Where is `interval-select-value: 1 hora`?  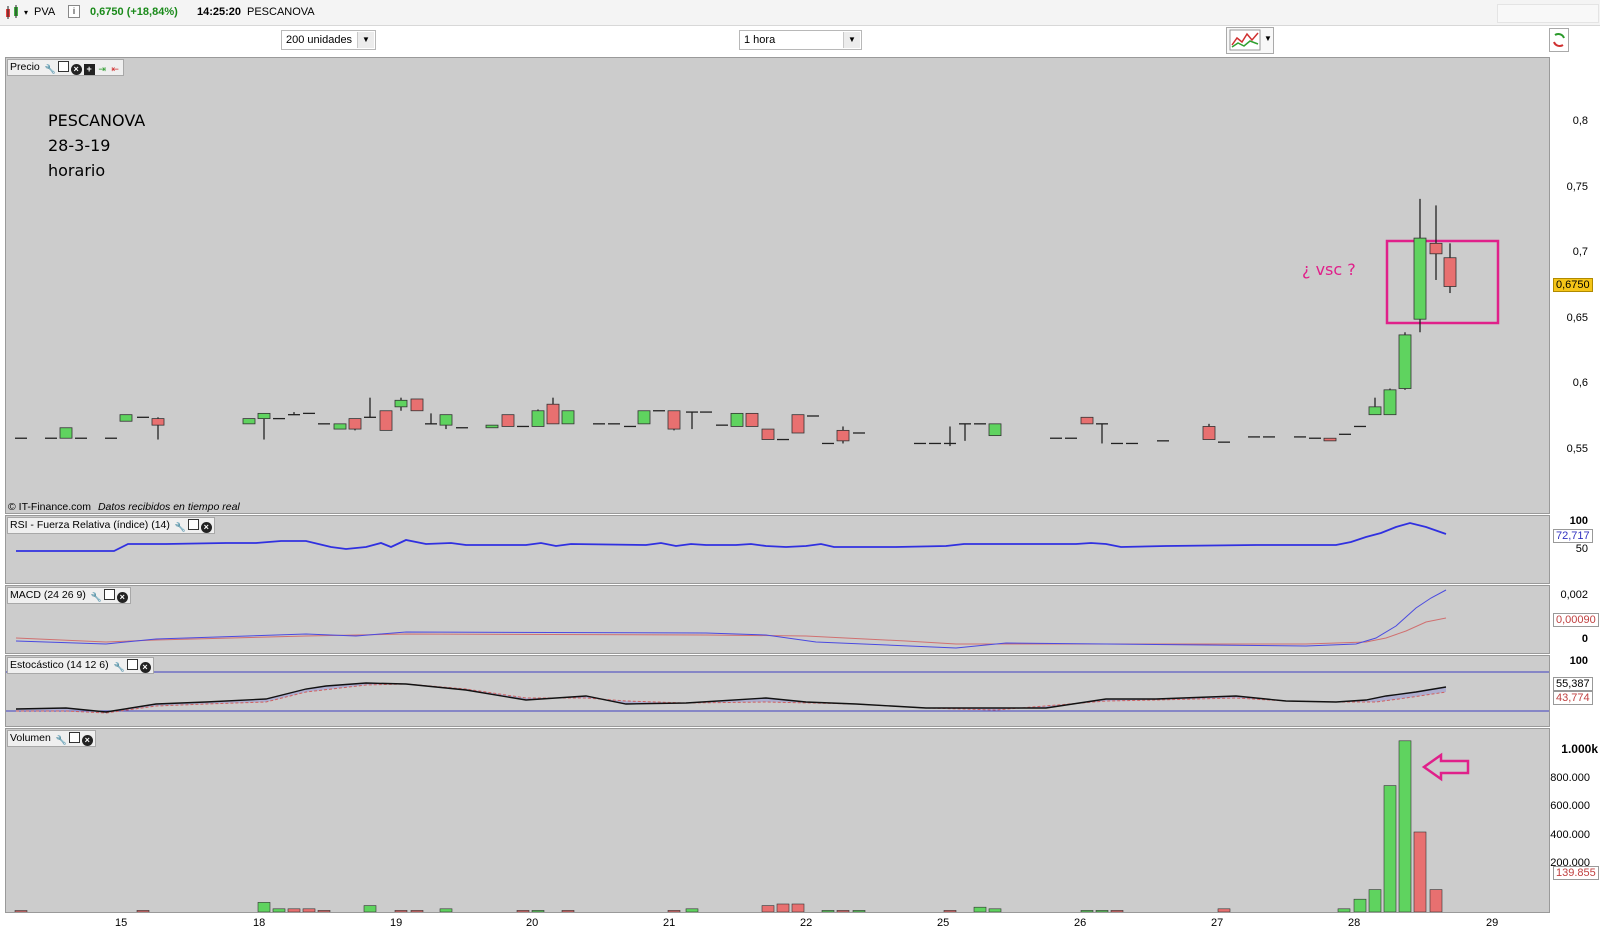
interval-select-value: 1 hora is located at coordinates (760, 40).